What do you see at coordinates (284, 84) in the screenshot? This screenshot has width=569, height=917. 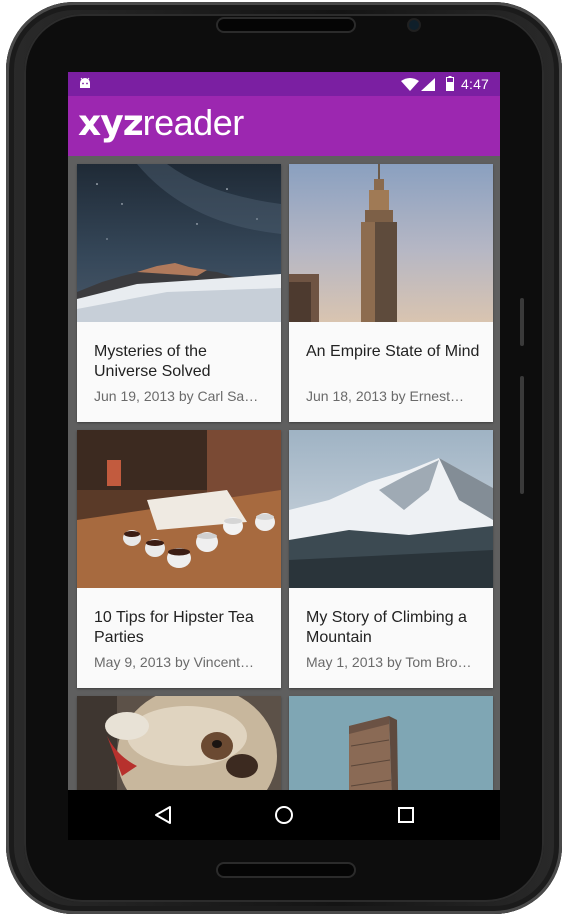 I see `status-bar: 4:47` at bounding box center [284, 84].